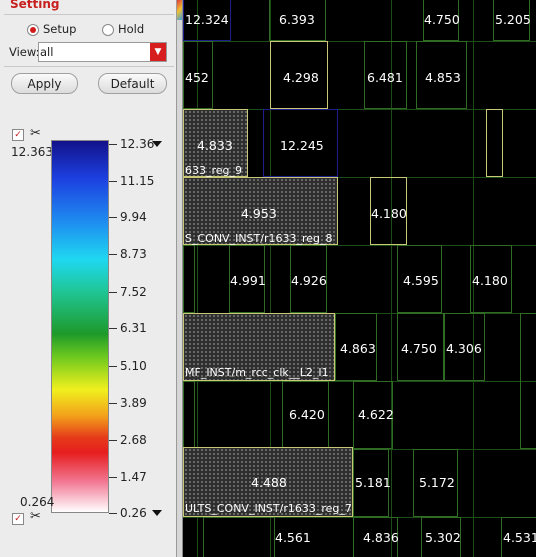 This screenshot has height=557, width=536. What do you see at coordinates (24, 52) in the screenshot?
I see `view-label: View:` at bounding box center [24, 52].